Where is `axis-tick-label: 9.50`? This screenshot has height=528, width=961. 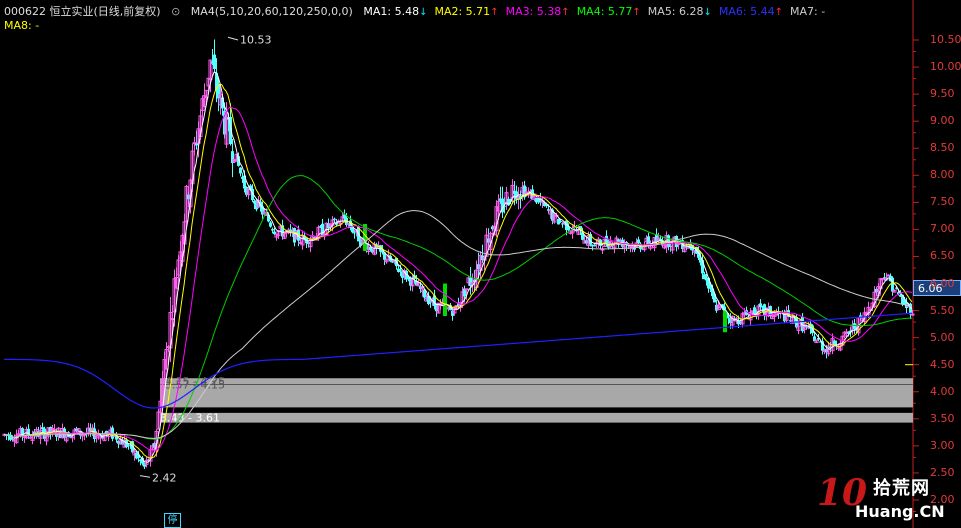 axis-tick-label: 9.50 is located at coordinates (942, 94).